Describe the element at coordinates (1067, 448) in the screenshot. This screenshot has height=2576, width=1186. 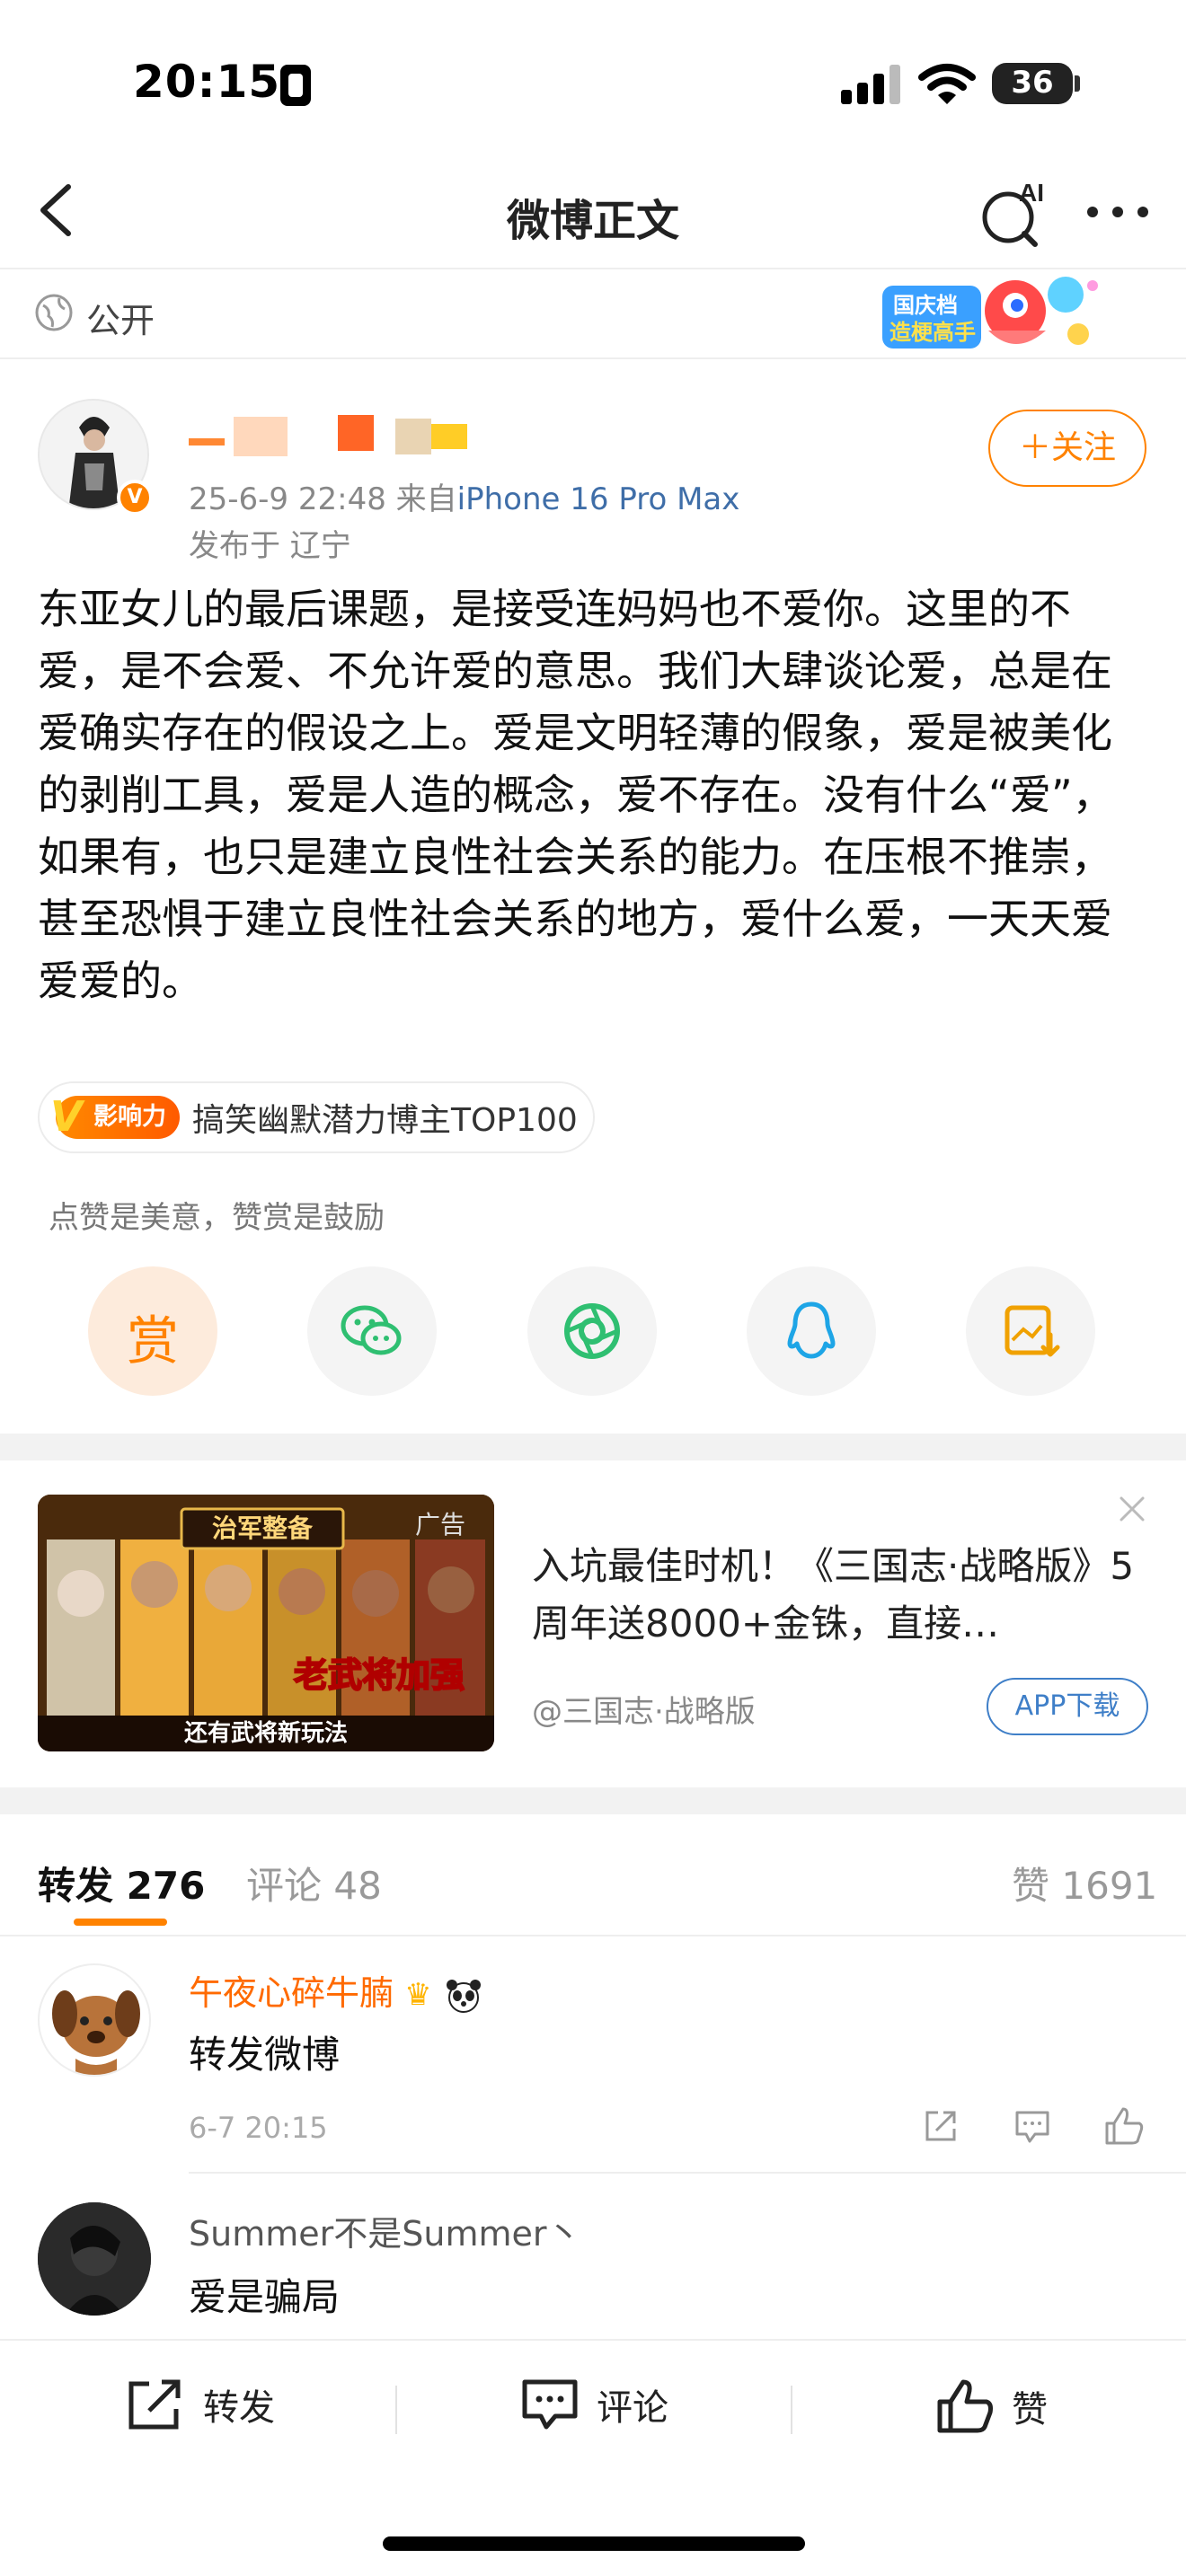
I see `follow-button: ＋关注` at that location.